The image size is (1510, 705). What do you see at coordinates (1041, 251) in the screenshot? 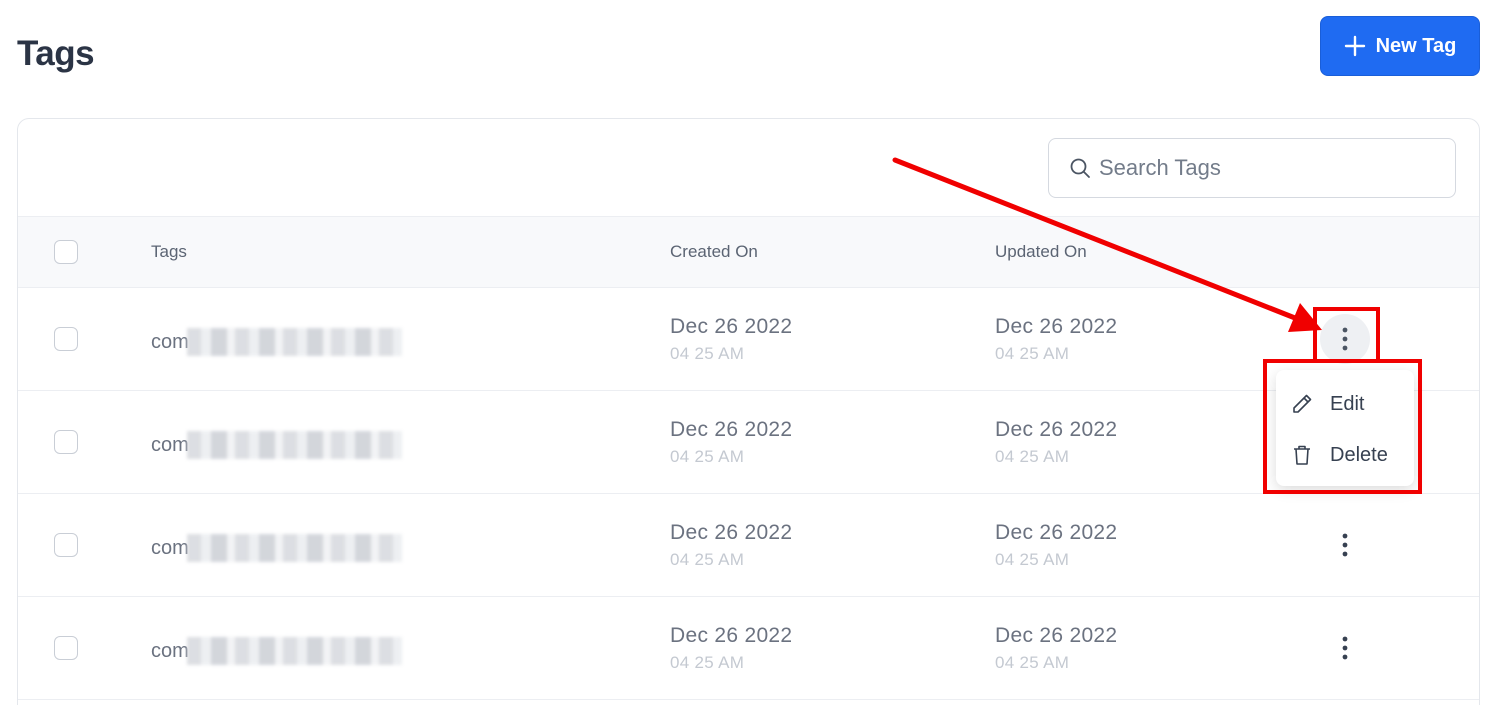
I see `column-header-updated-on: Updated On` at bounding box center [1041, 251].